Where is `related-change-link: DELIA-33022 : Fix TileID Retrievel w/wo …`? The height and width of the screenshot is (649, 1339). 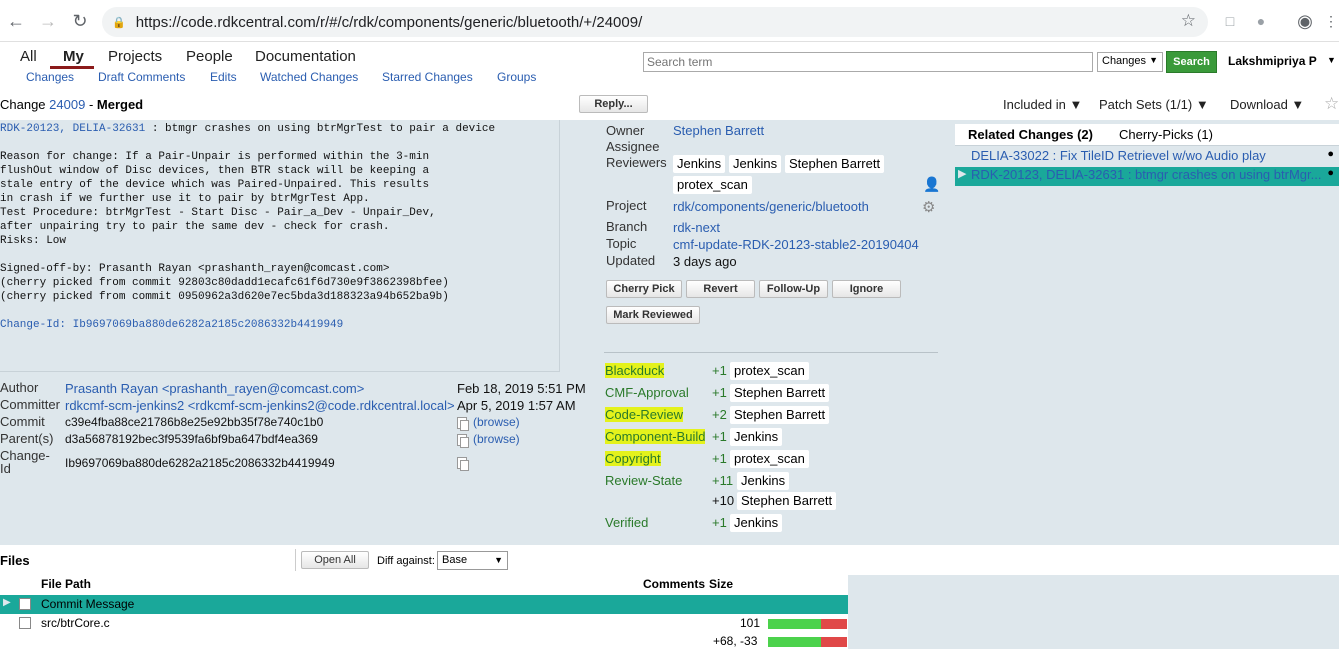
related-change-link: DELIA-33022 : Fix TileID Retrievel w/wo … is located at coordinates (1118, 155).